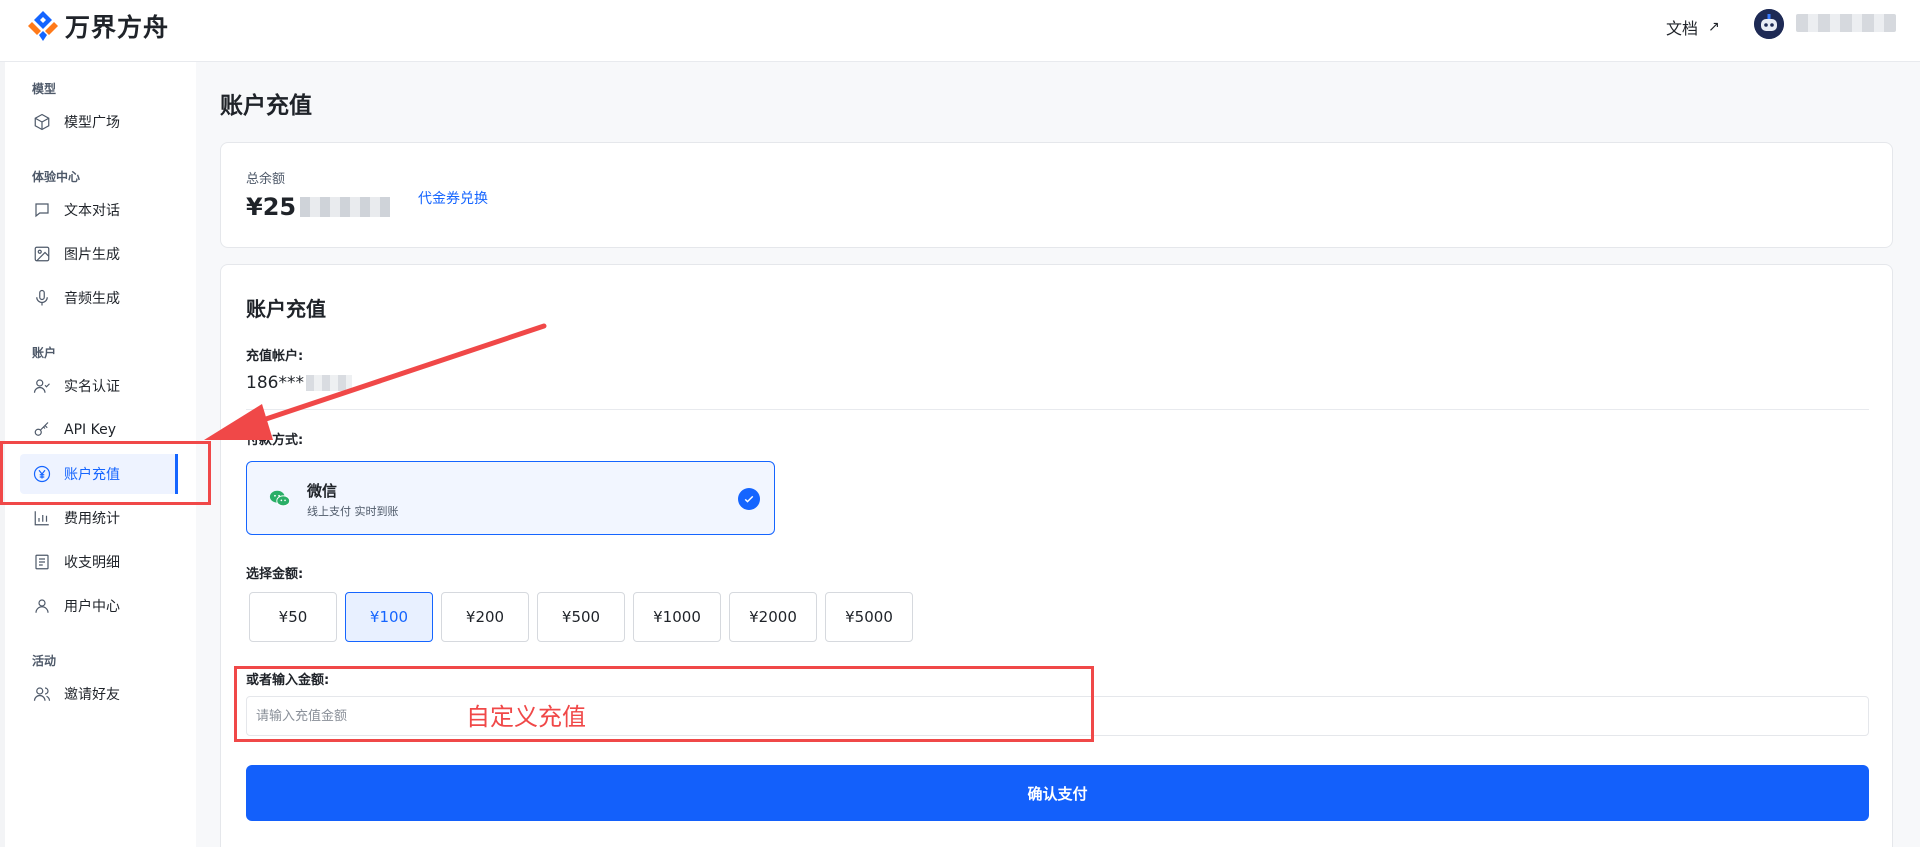 The width and height of the screenshot is (1920, 847). What do you see at coordinates (254, 207) in the screenshot?
I see `currency-symbol: ¥` at bounding box center [254, 207].